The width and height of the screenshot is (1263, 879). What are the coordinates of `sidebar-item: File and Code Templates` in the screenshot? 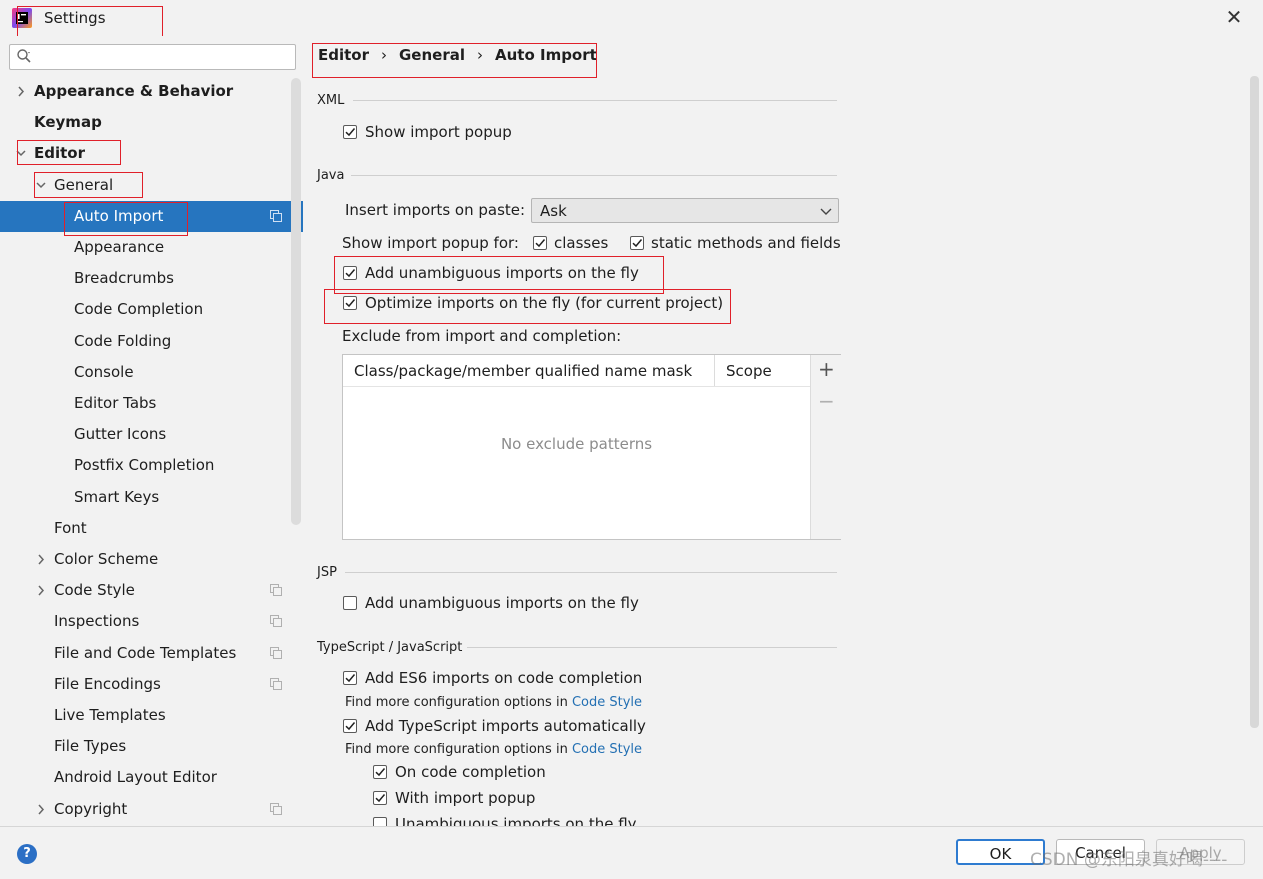 It's located at (145, 653).